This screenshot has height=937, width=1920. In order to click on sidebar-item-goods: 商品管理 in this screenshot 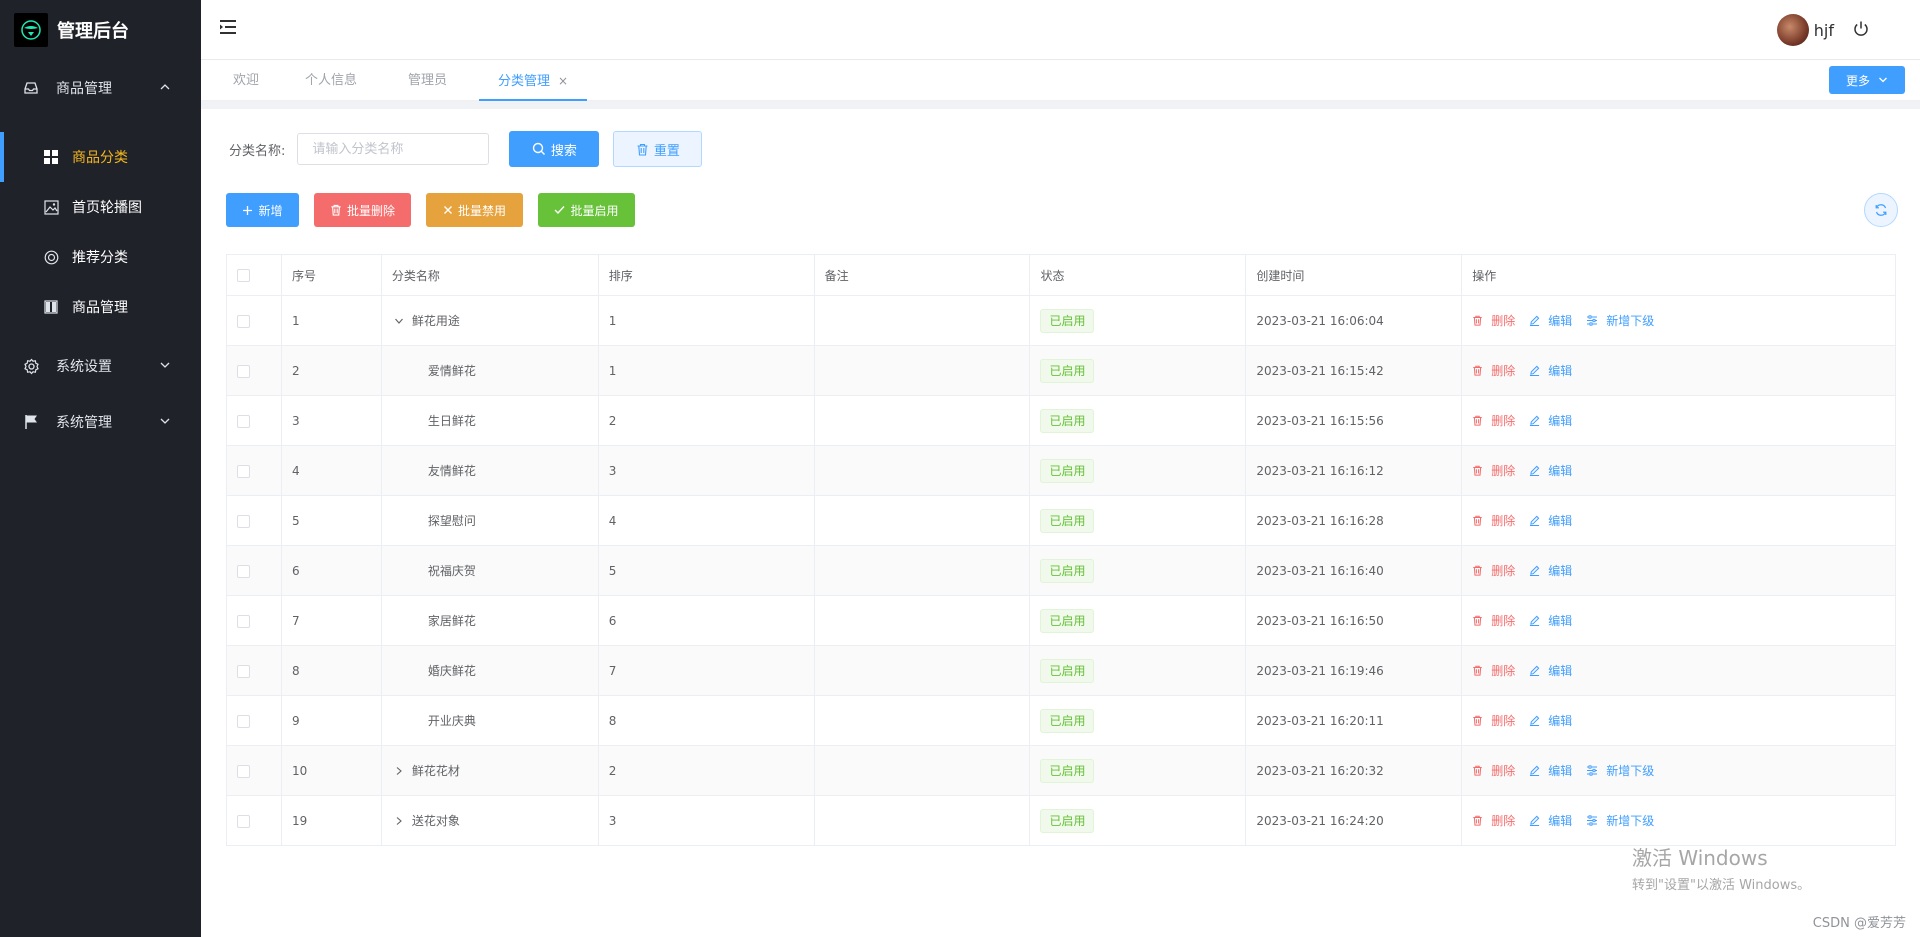, I will do `click(100, 307)`.